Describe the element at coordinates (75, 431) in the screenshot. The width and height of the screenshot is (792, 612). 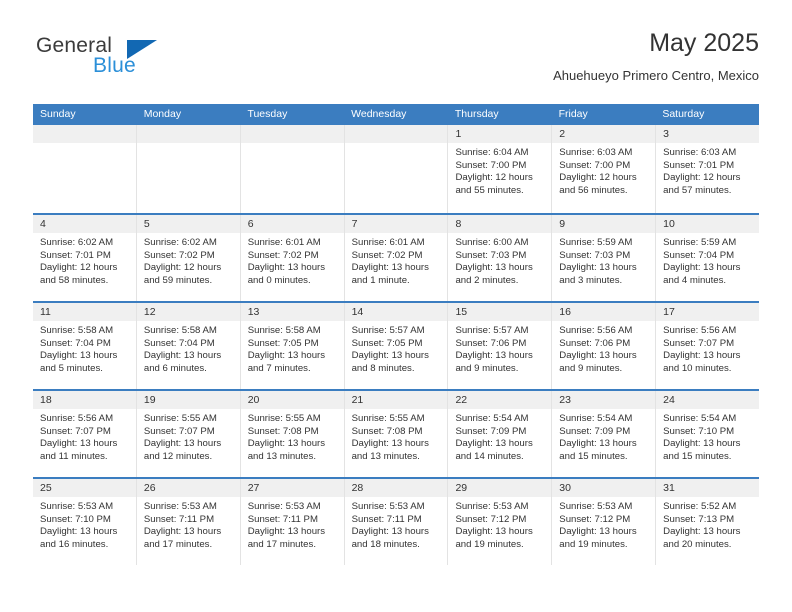
I see `sunset-text: Sunset: 7:07 PM` at that location.